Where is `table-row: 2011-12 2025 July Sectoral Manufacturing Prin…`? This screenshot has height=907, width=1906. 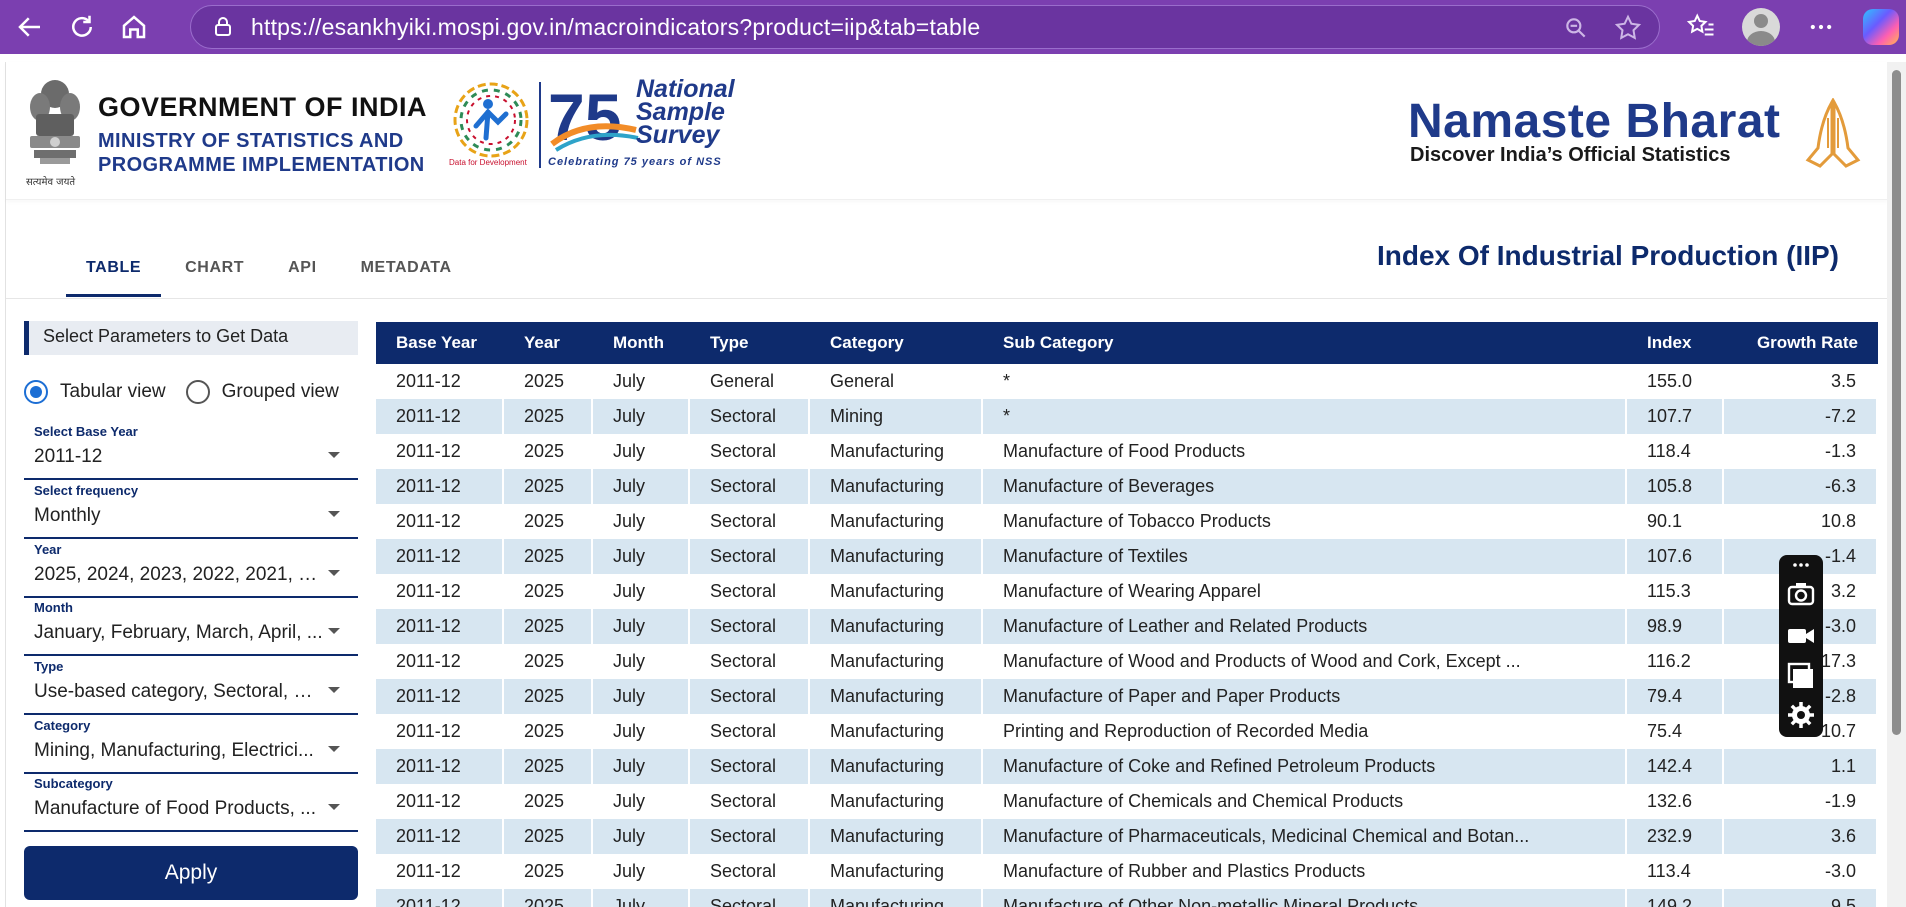
table-row: 2011-12 2025 July Sectoral Manufacturing Prin… is located at coordinates (1127, 731).